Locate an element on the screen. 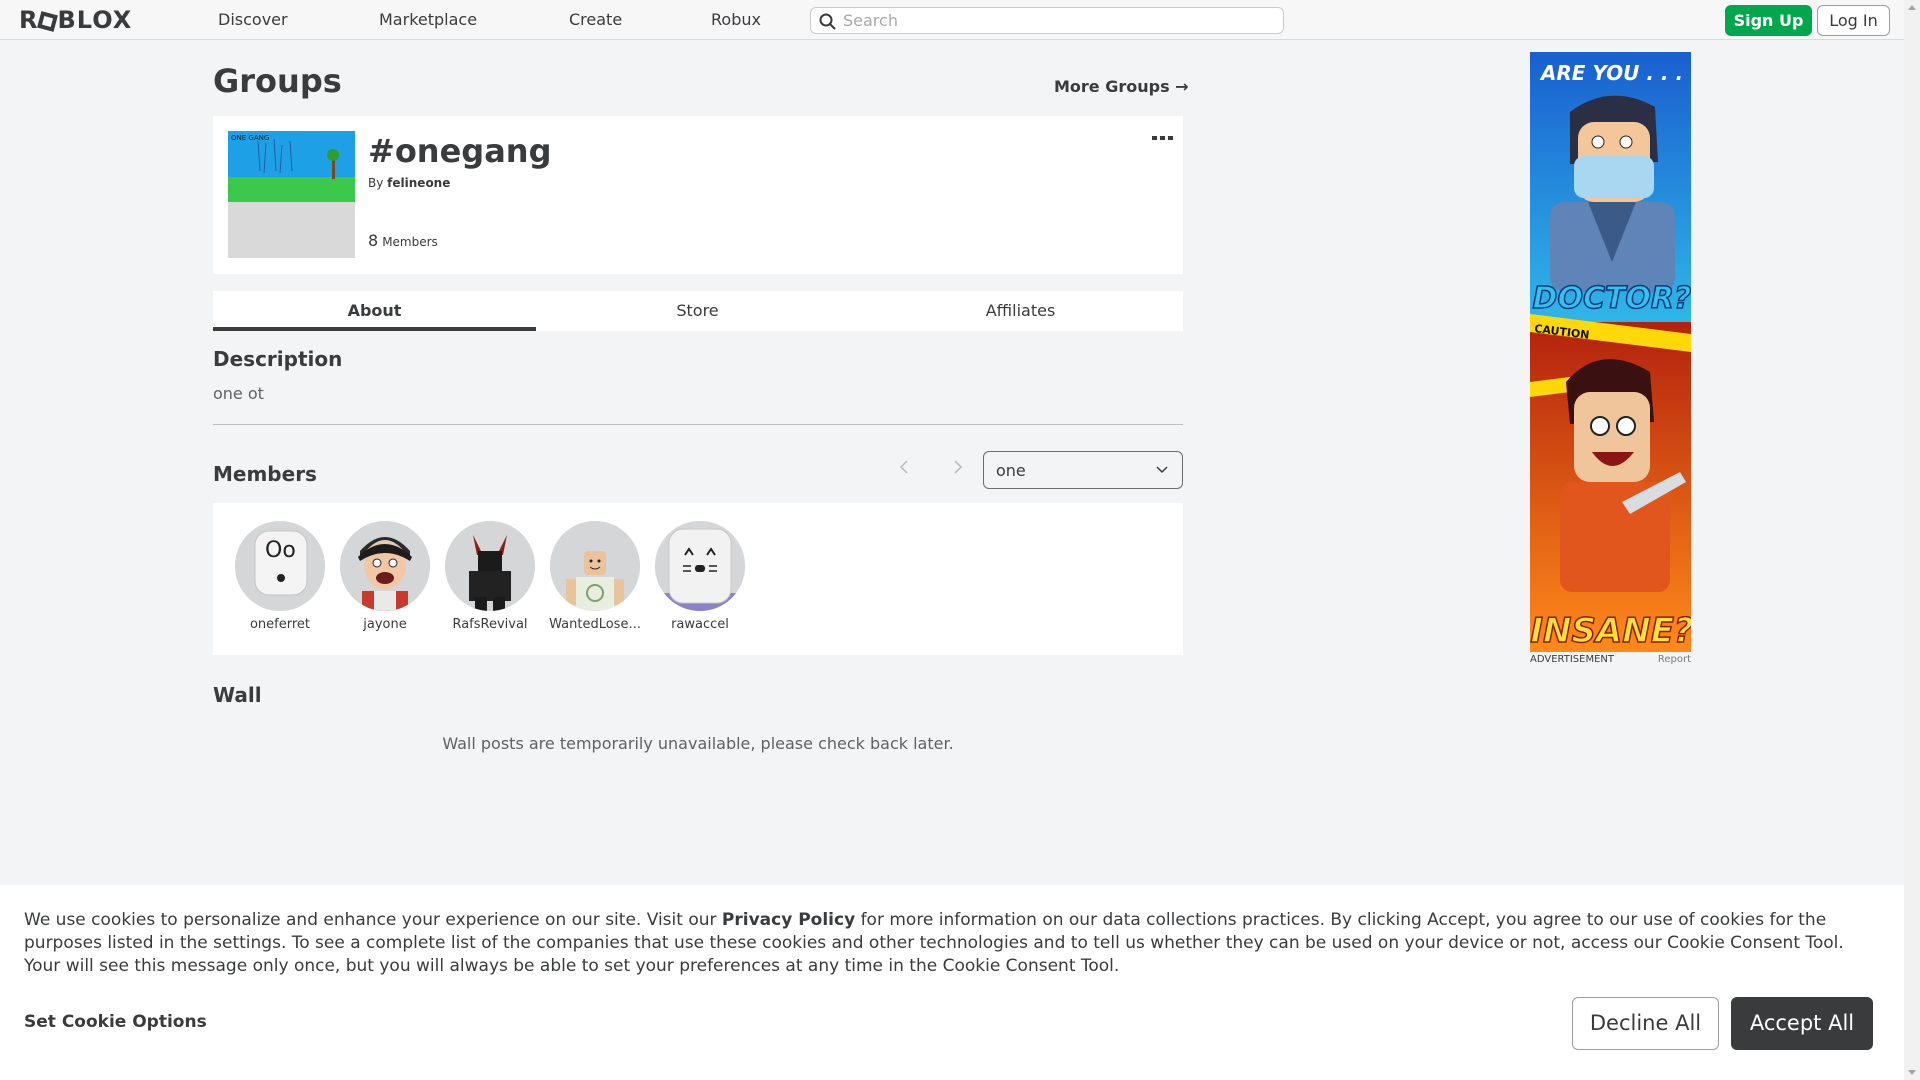  page-title: Groups is located at coordinates (277, 81).